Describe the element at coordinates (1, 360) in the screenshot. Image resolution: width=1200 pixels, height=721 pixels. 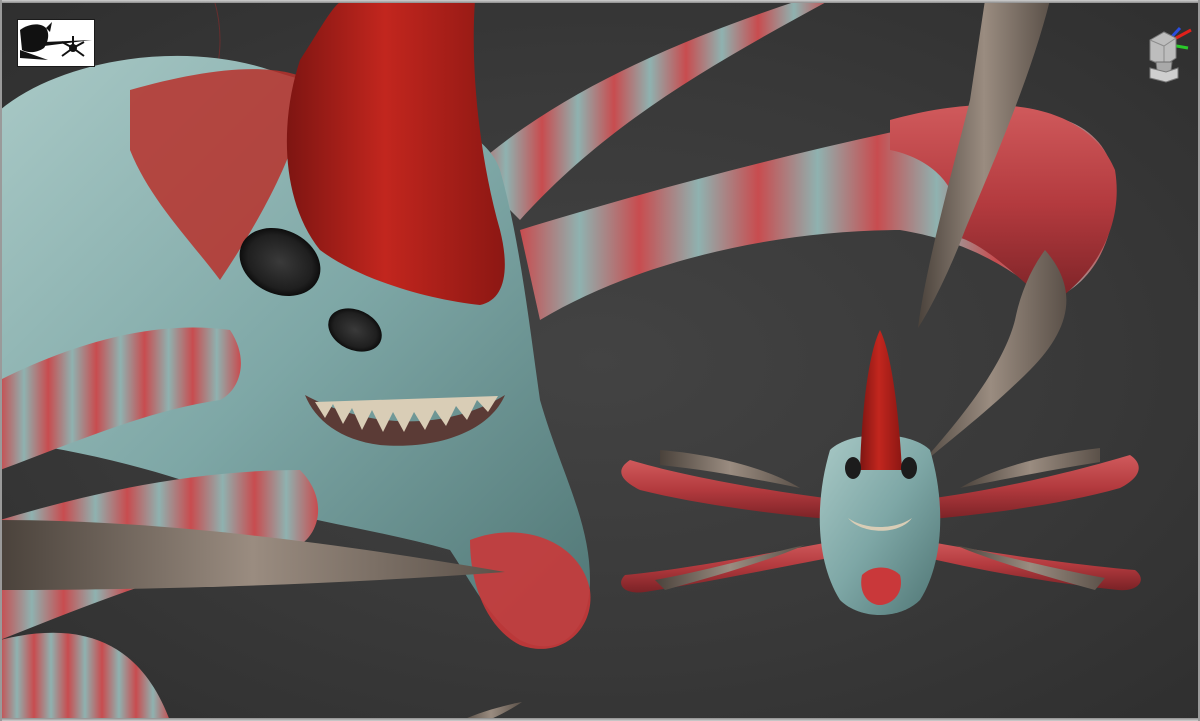
I see `viewport-frame-left` at that location.